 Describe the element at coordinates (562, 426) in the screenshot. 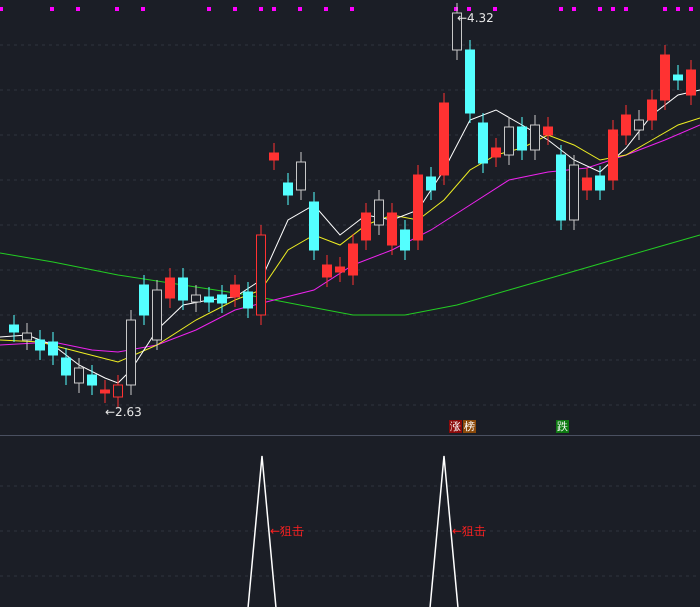

I see `signal-tag: 跌` at that location.